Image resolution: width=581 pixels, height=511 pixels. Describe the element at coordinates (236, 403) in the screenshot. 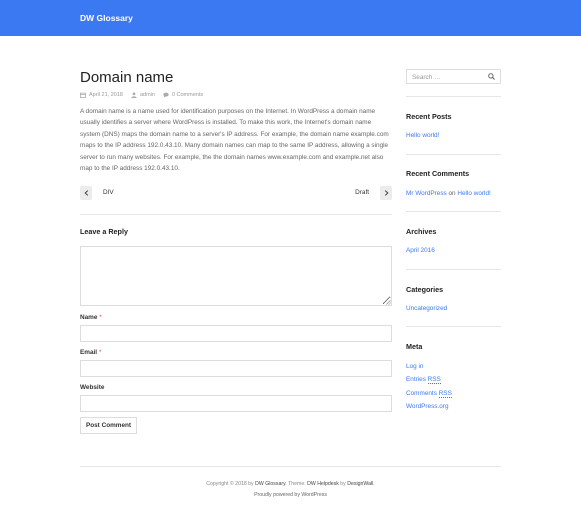

I see `website-field` at that location.